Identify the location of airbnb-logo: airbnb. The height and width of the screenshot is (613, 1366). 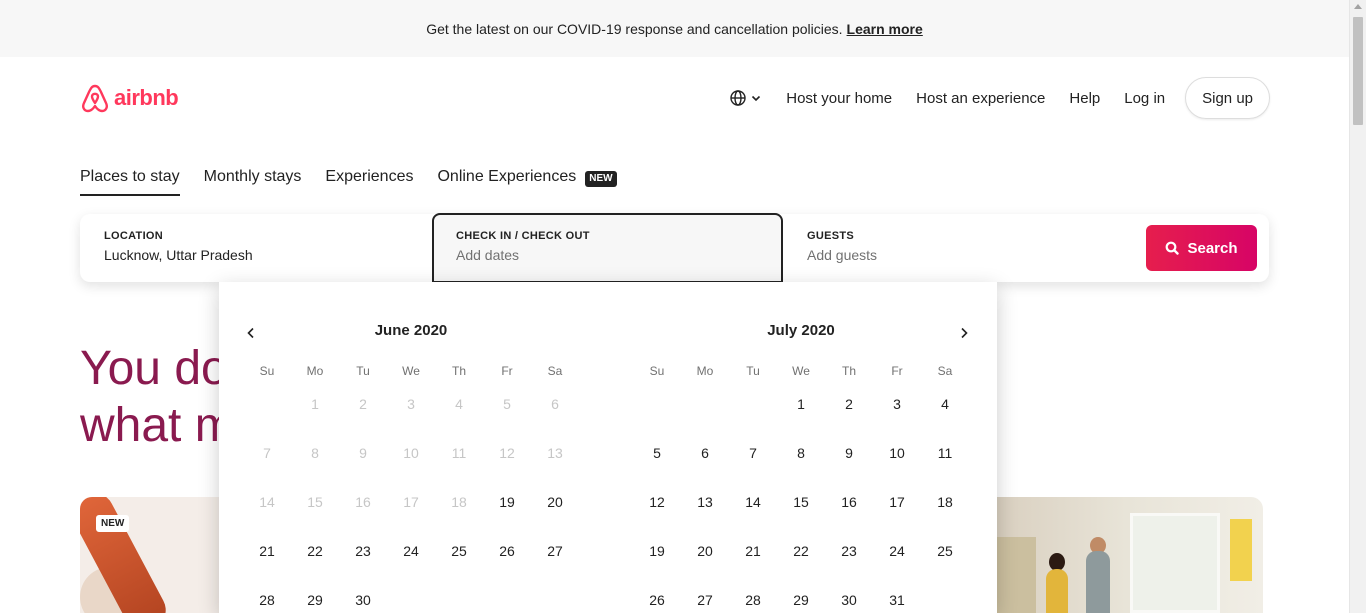
(129, 98).